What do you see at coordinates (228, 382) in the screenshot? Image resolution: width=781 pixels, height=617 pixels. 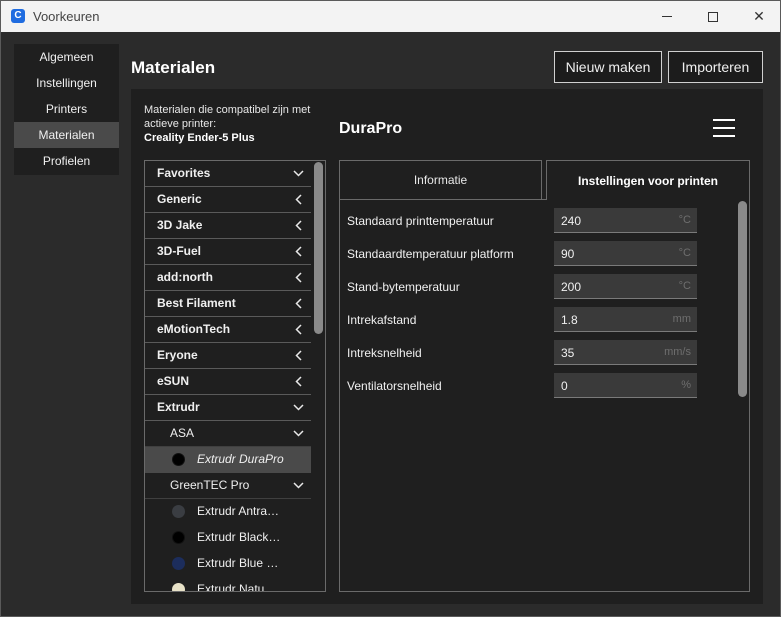 I see `brand-item: eSUN` at bounding box center [228, 382].